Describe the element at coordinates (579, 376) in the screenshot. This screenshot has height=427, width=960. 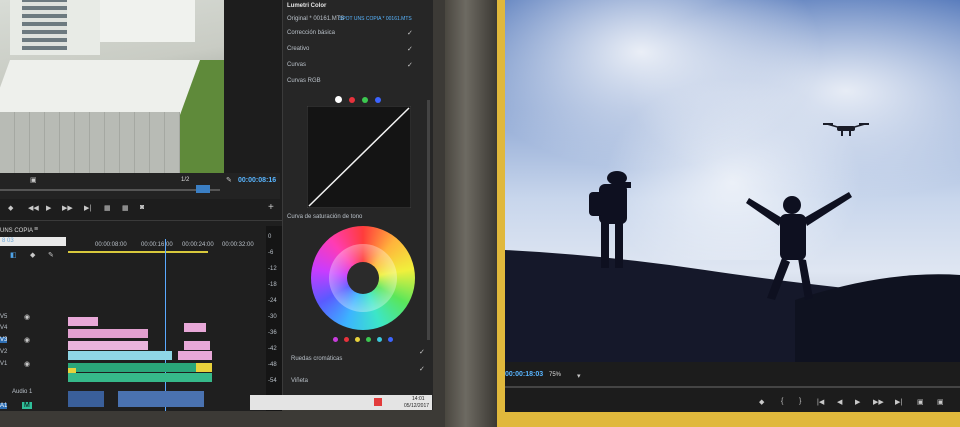
I see `chevron-down-icon: ▾` at that location.